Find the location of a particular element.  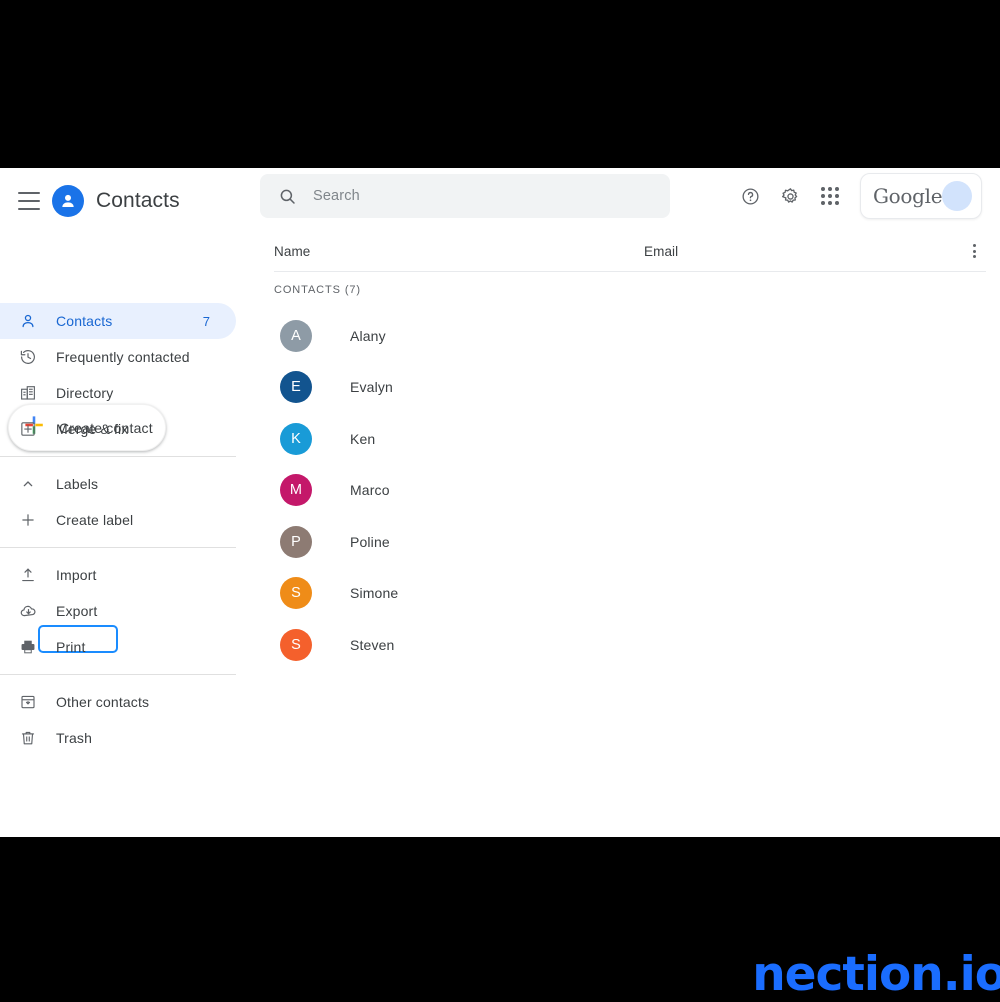

sidebar-label-export: Export is located at coordinates (76, 611).